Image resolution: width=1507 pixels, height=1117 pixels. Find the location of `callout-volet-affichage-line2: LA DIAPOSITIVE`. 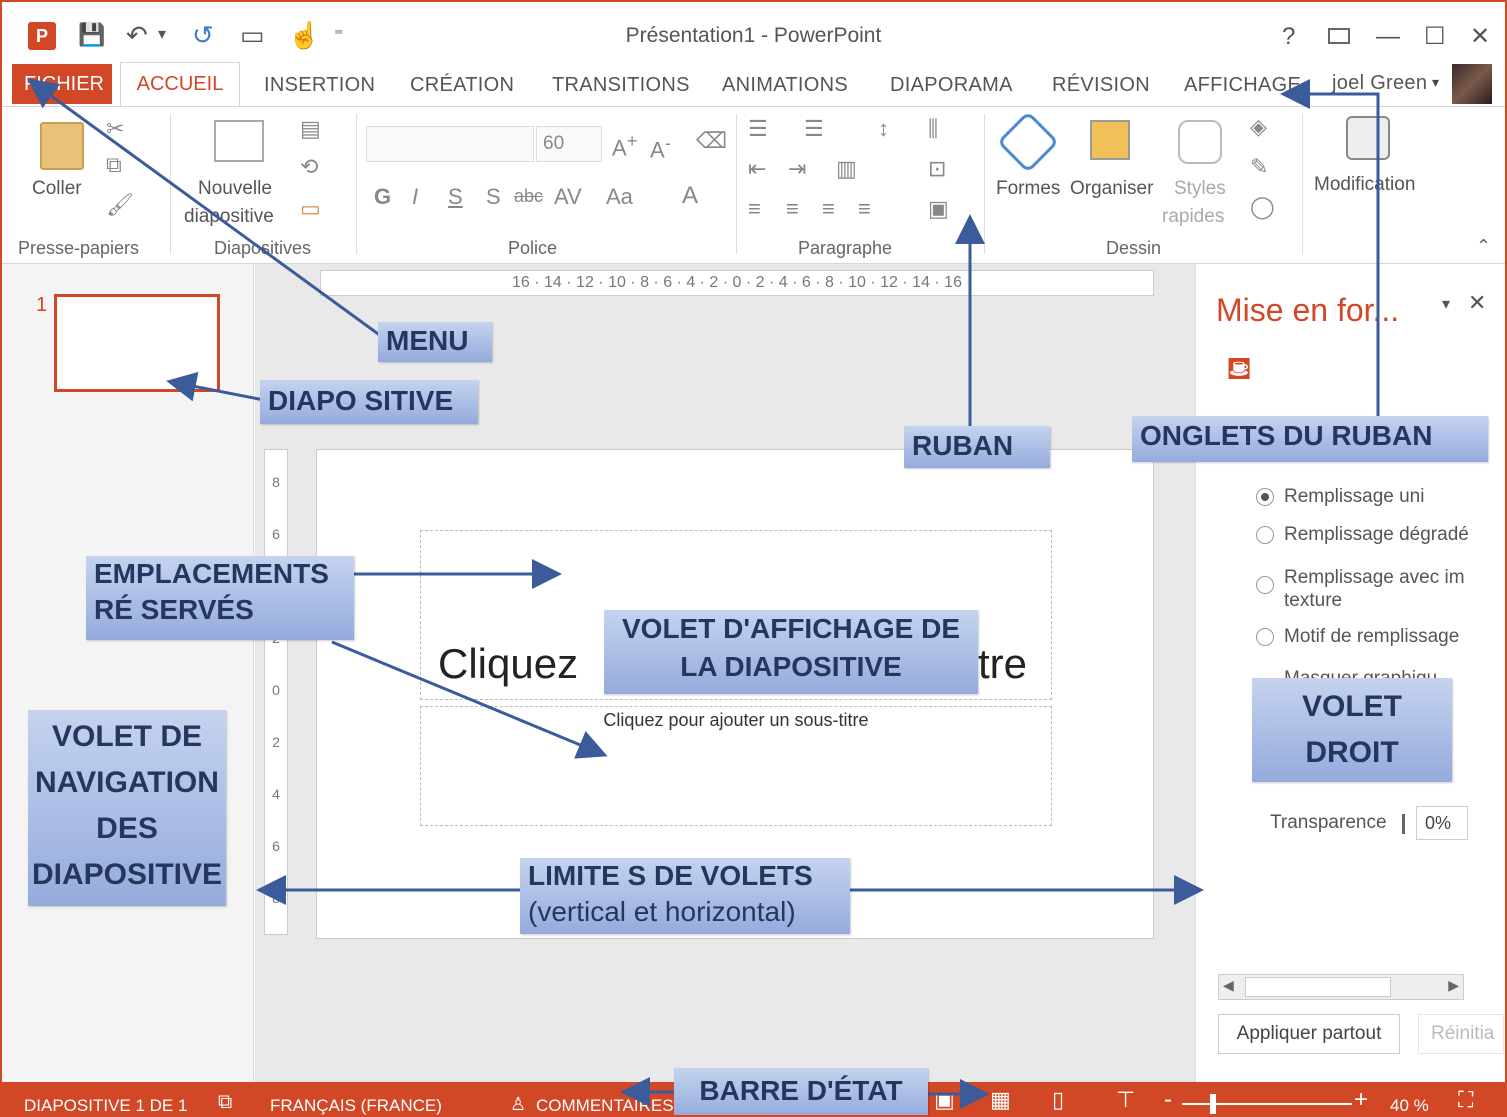

callout-volet-affichage-line2: LA DIAPOSITIVE is located at coordinates (791, 666).